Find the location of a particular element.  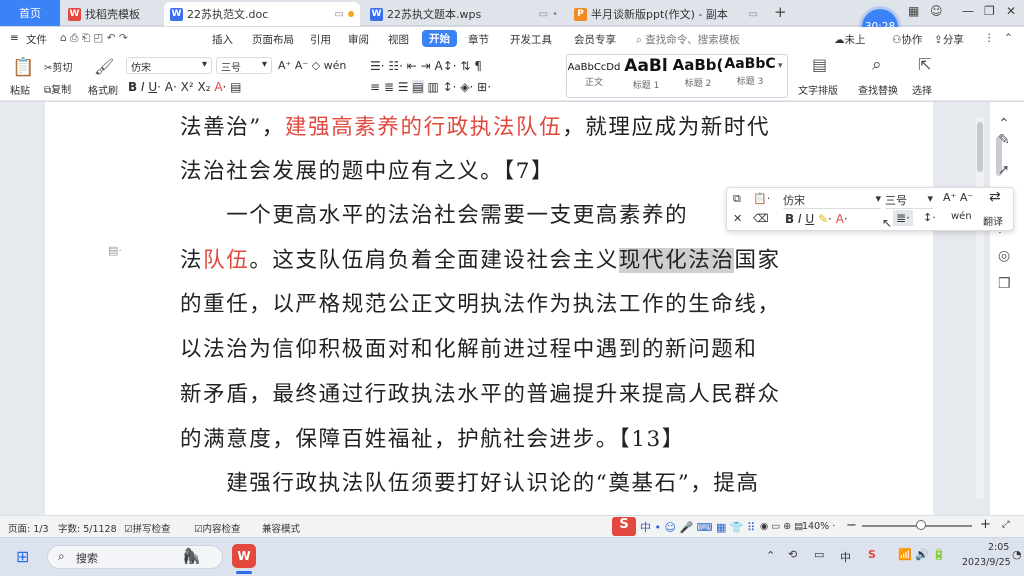

collapse-ribbon-icon: ⌃ is located at coordinates (1008, 38).